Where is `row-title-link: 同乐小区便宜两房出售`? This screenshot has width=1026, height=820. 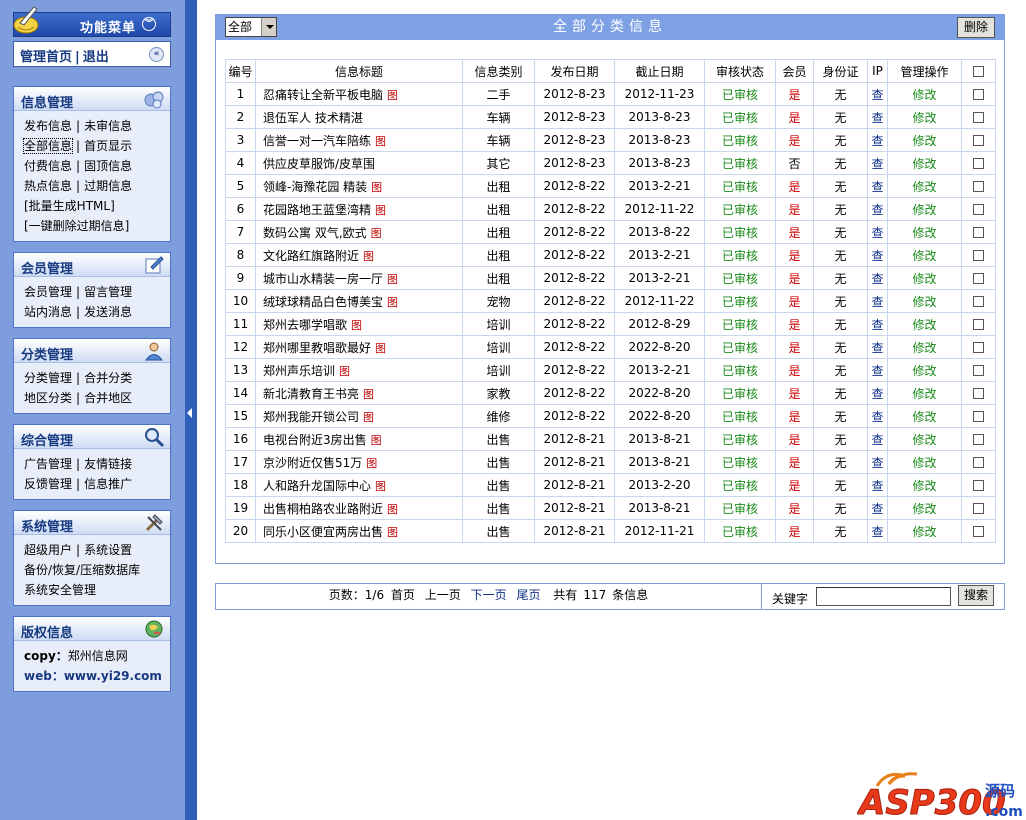
row-title-link: 同乐小区便宜两房出售 is located at coordinates (323, 532).